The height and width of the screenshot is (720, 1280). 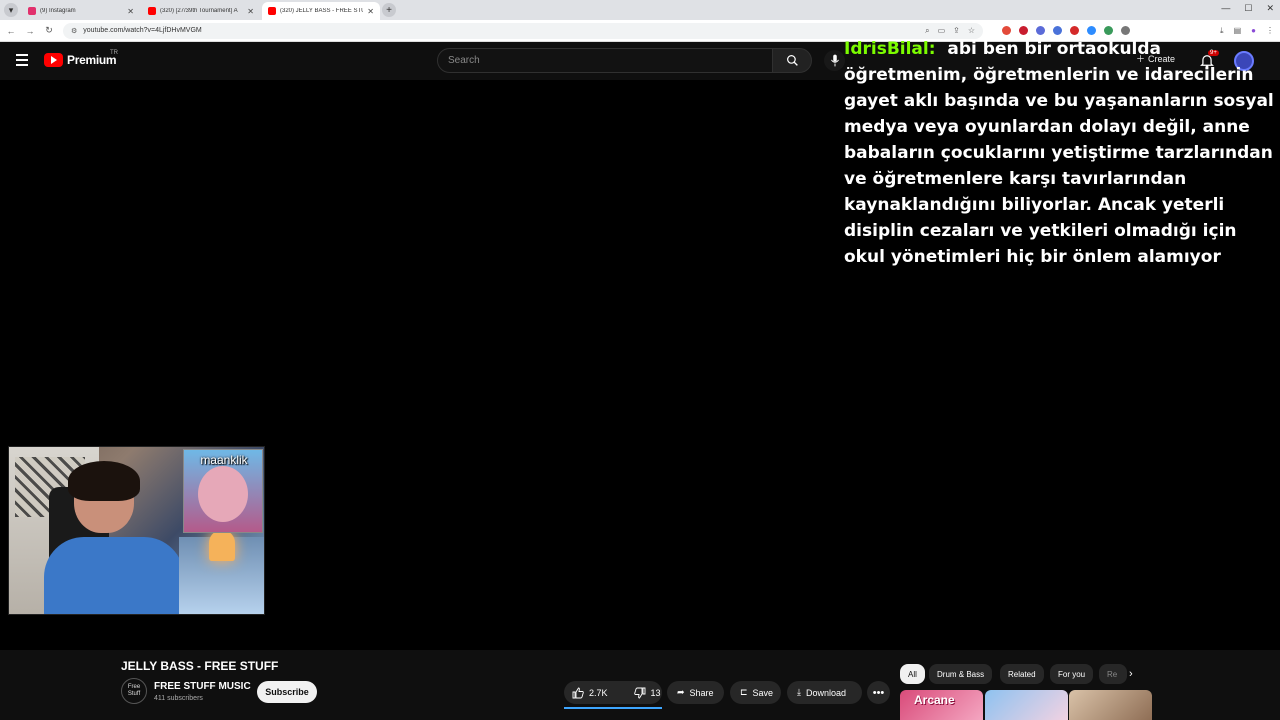 I want to click on guest-face, so click(x=223, y=494).